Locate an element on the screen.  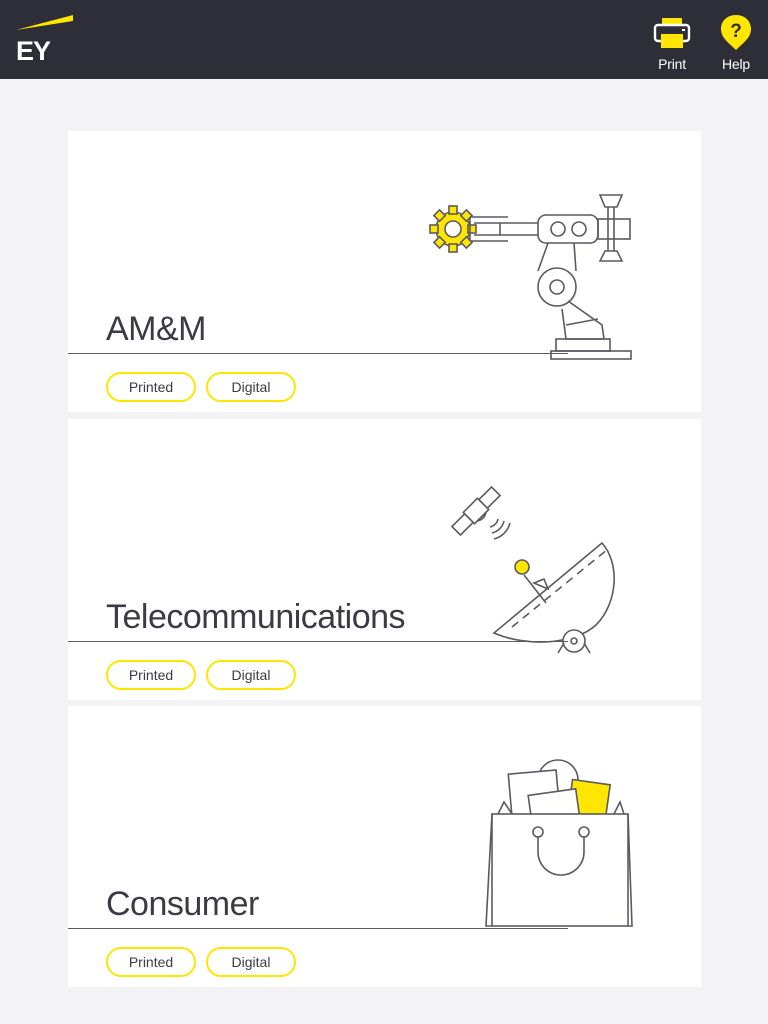
print-label: Print is located at coordinates (672, 64).